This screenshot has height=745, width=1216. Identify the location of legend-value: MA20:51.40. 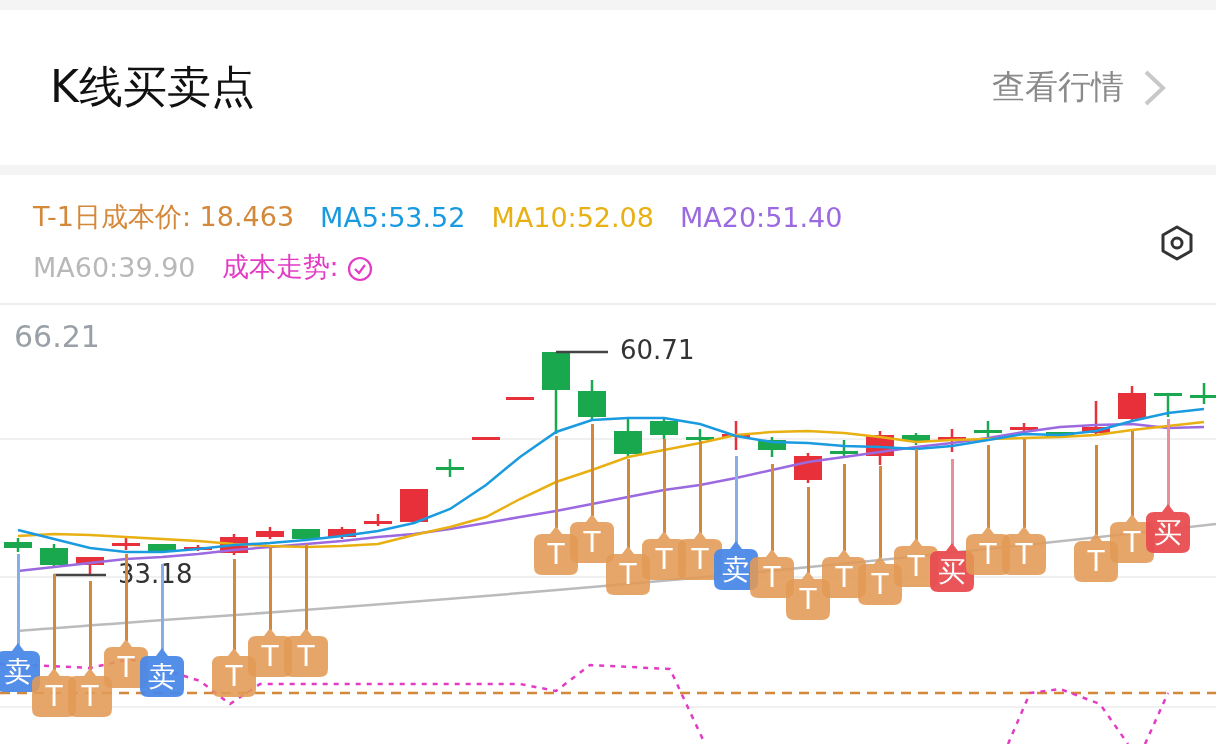
(761, 217).